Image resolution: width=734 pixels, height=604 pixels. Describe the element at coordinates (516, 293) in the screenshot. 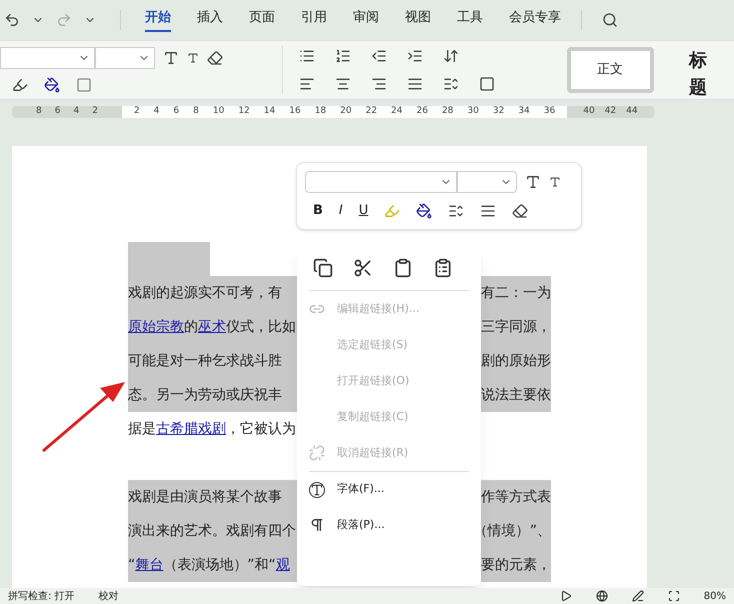

I see `body-text: 有二：一为` at that location.